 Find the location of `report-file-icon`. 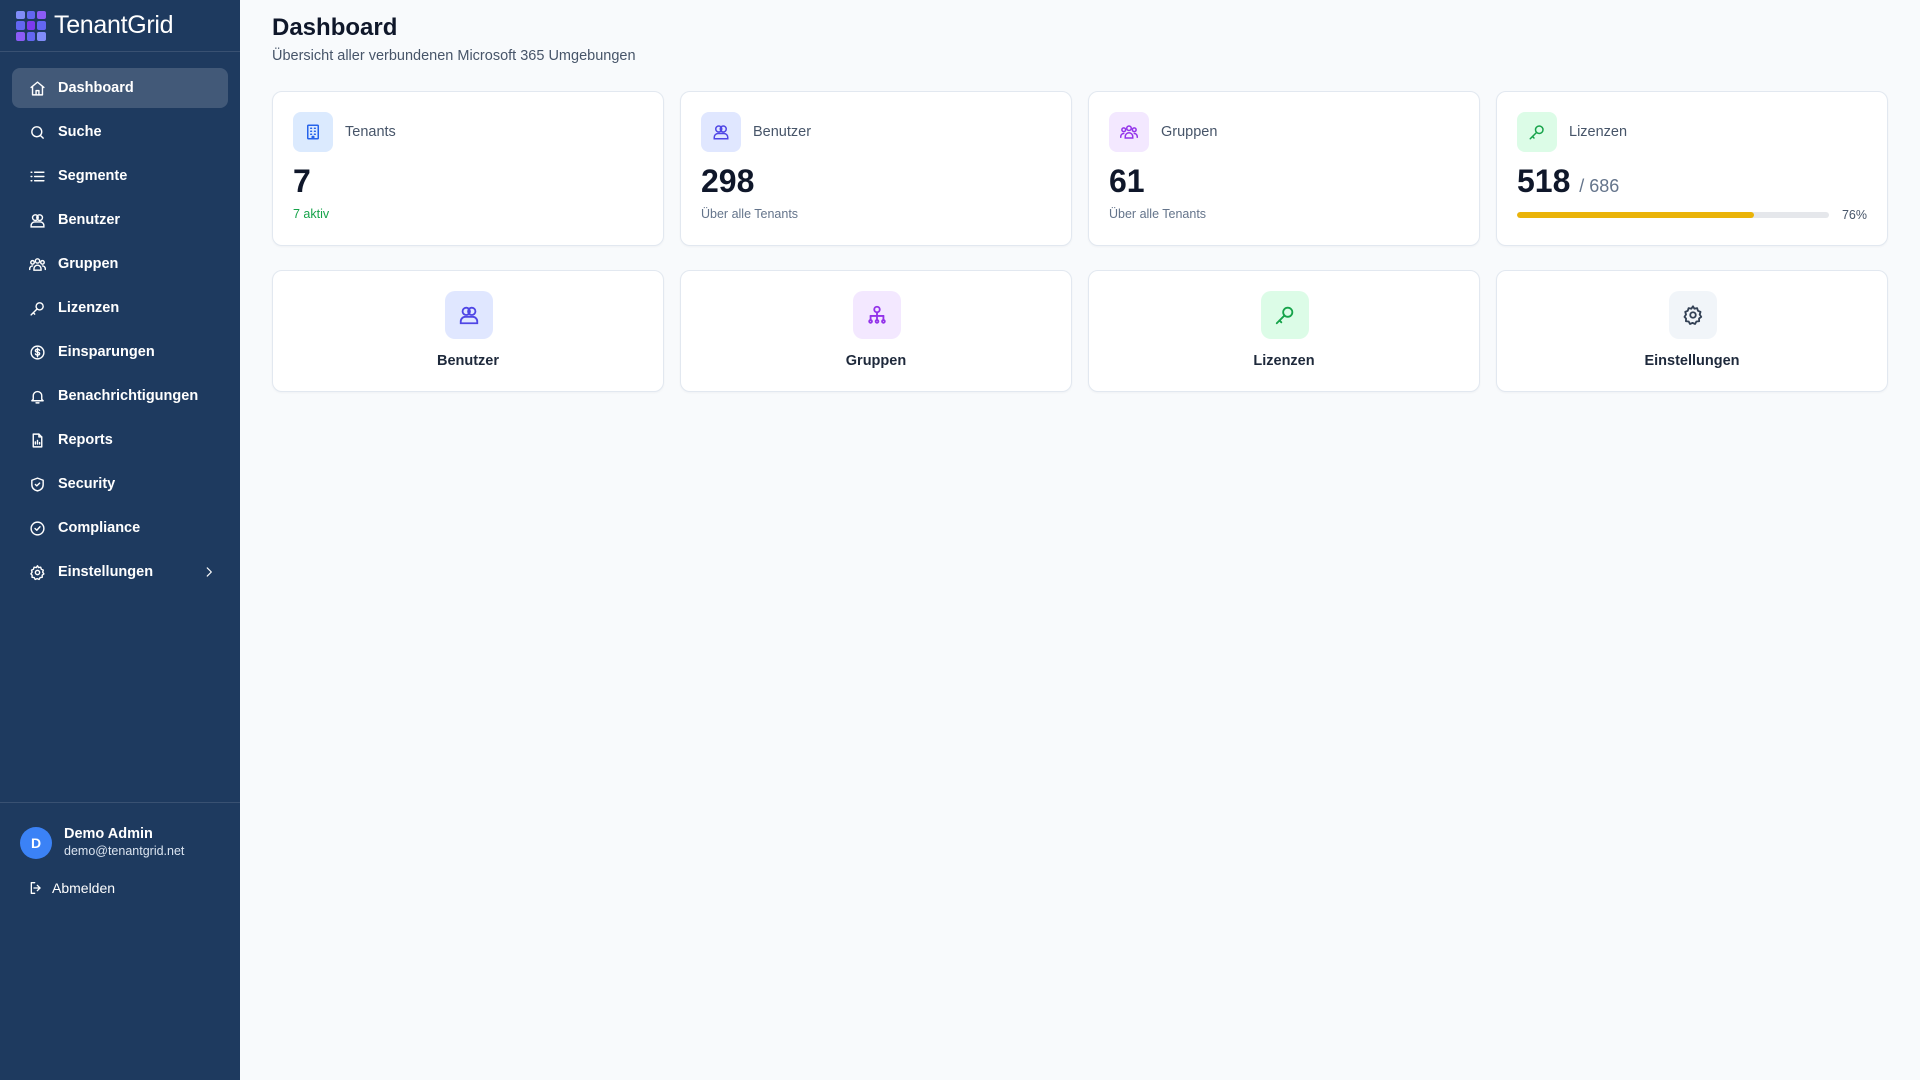

report-file-icon is located at coordinates (37, 440).